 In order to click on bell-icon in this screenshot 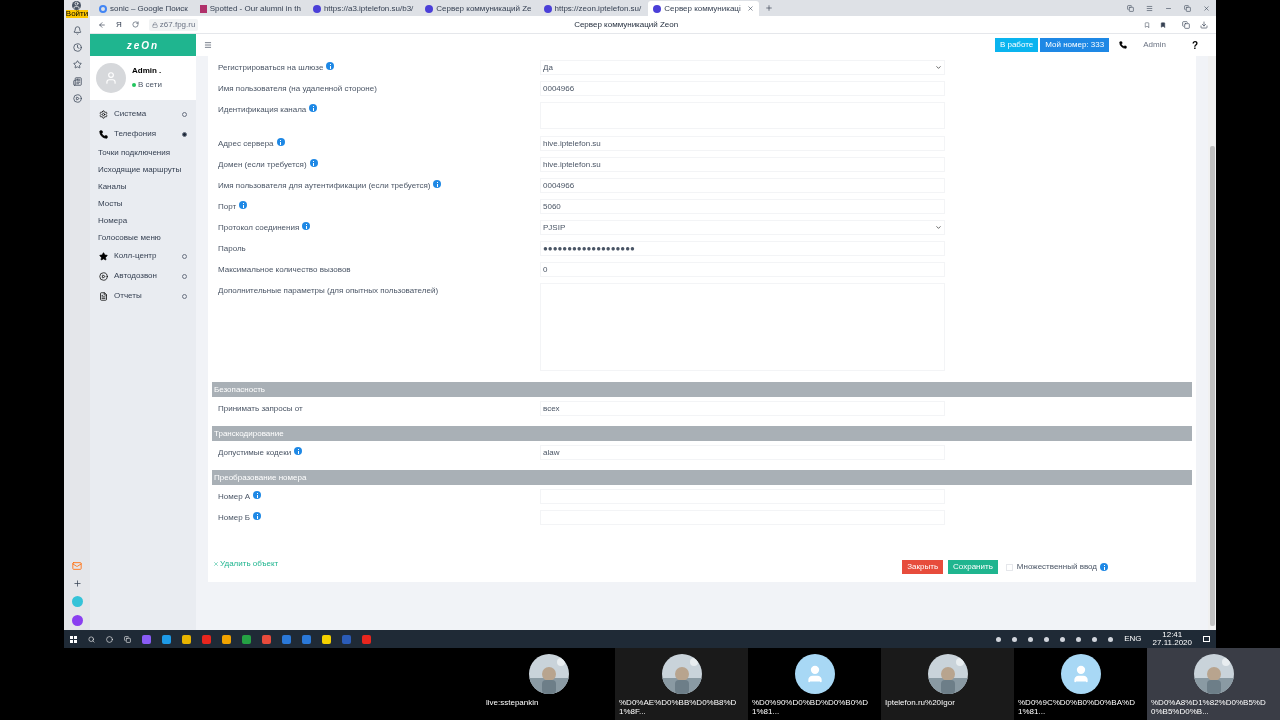, I will do `click(77, 30)`.